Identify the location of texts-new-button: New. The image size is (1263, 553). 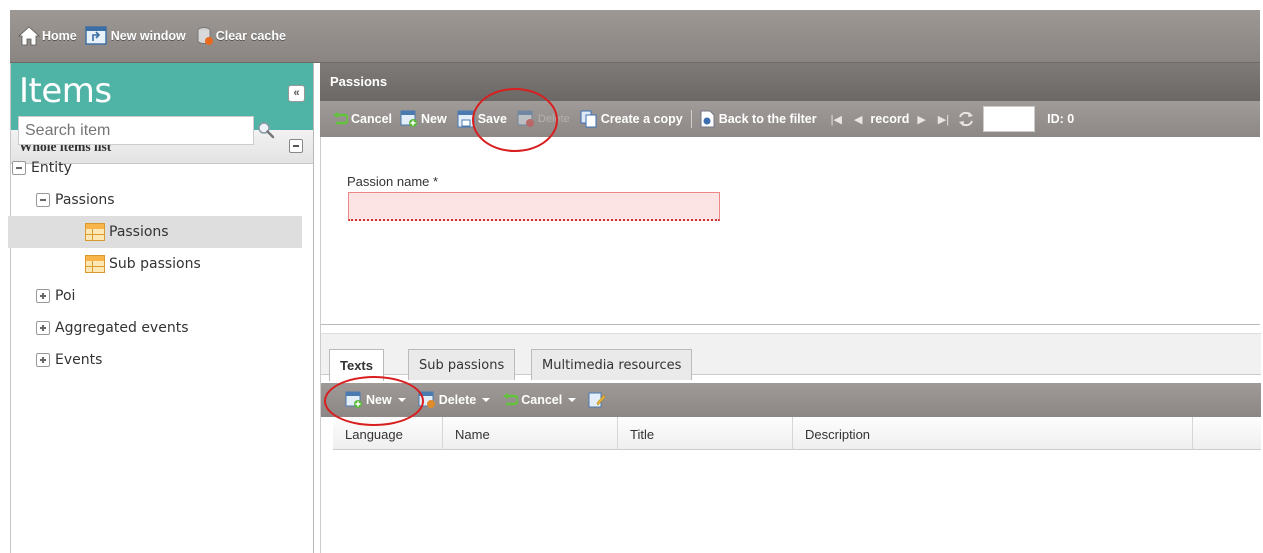
(375, 400).